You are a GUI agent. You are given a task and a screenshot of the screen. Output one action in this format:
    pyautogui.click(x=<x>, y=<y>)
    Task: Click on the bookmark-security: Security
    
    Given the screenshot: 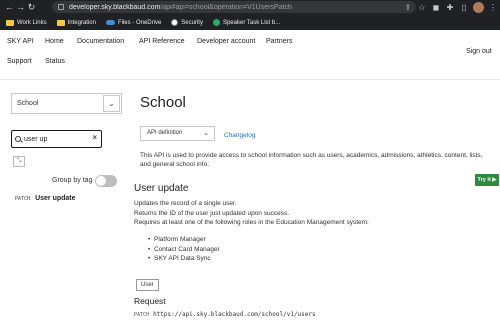 What is the action you would take?
    pyautogui.click(x=187, y=22)
    